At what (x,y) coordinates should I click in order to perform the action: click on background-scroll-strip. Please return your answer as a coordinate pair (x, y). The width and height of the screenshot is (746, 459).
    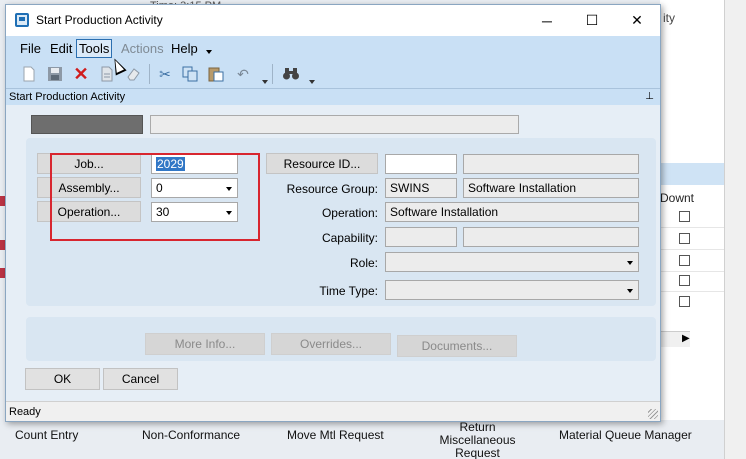
    Looking at the image, I should click on (735, 229).